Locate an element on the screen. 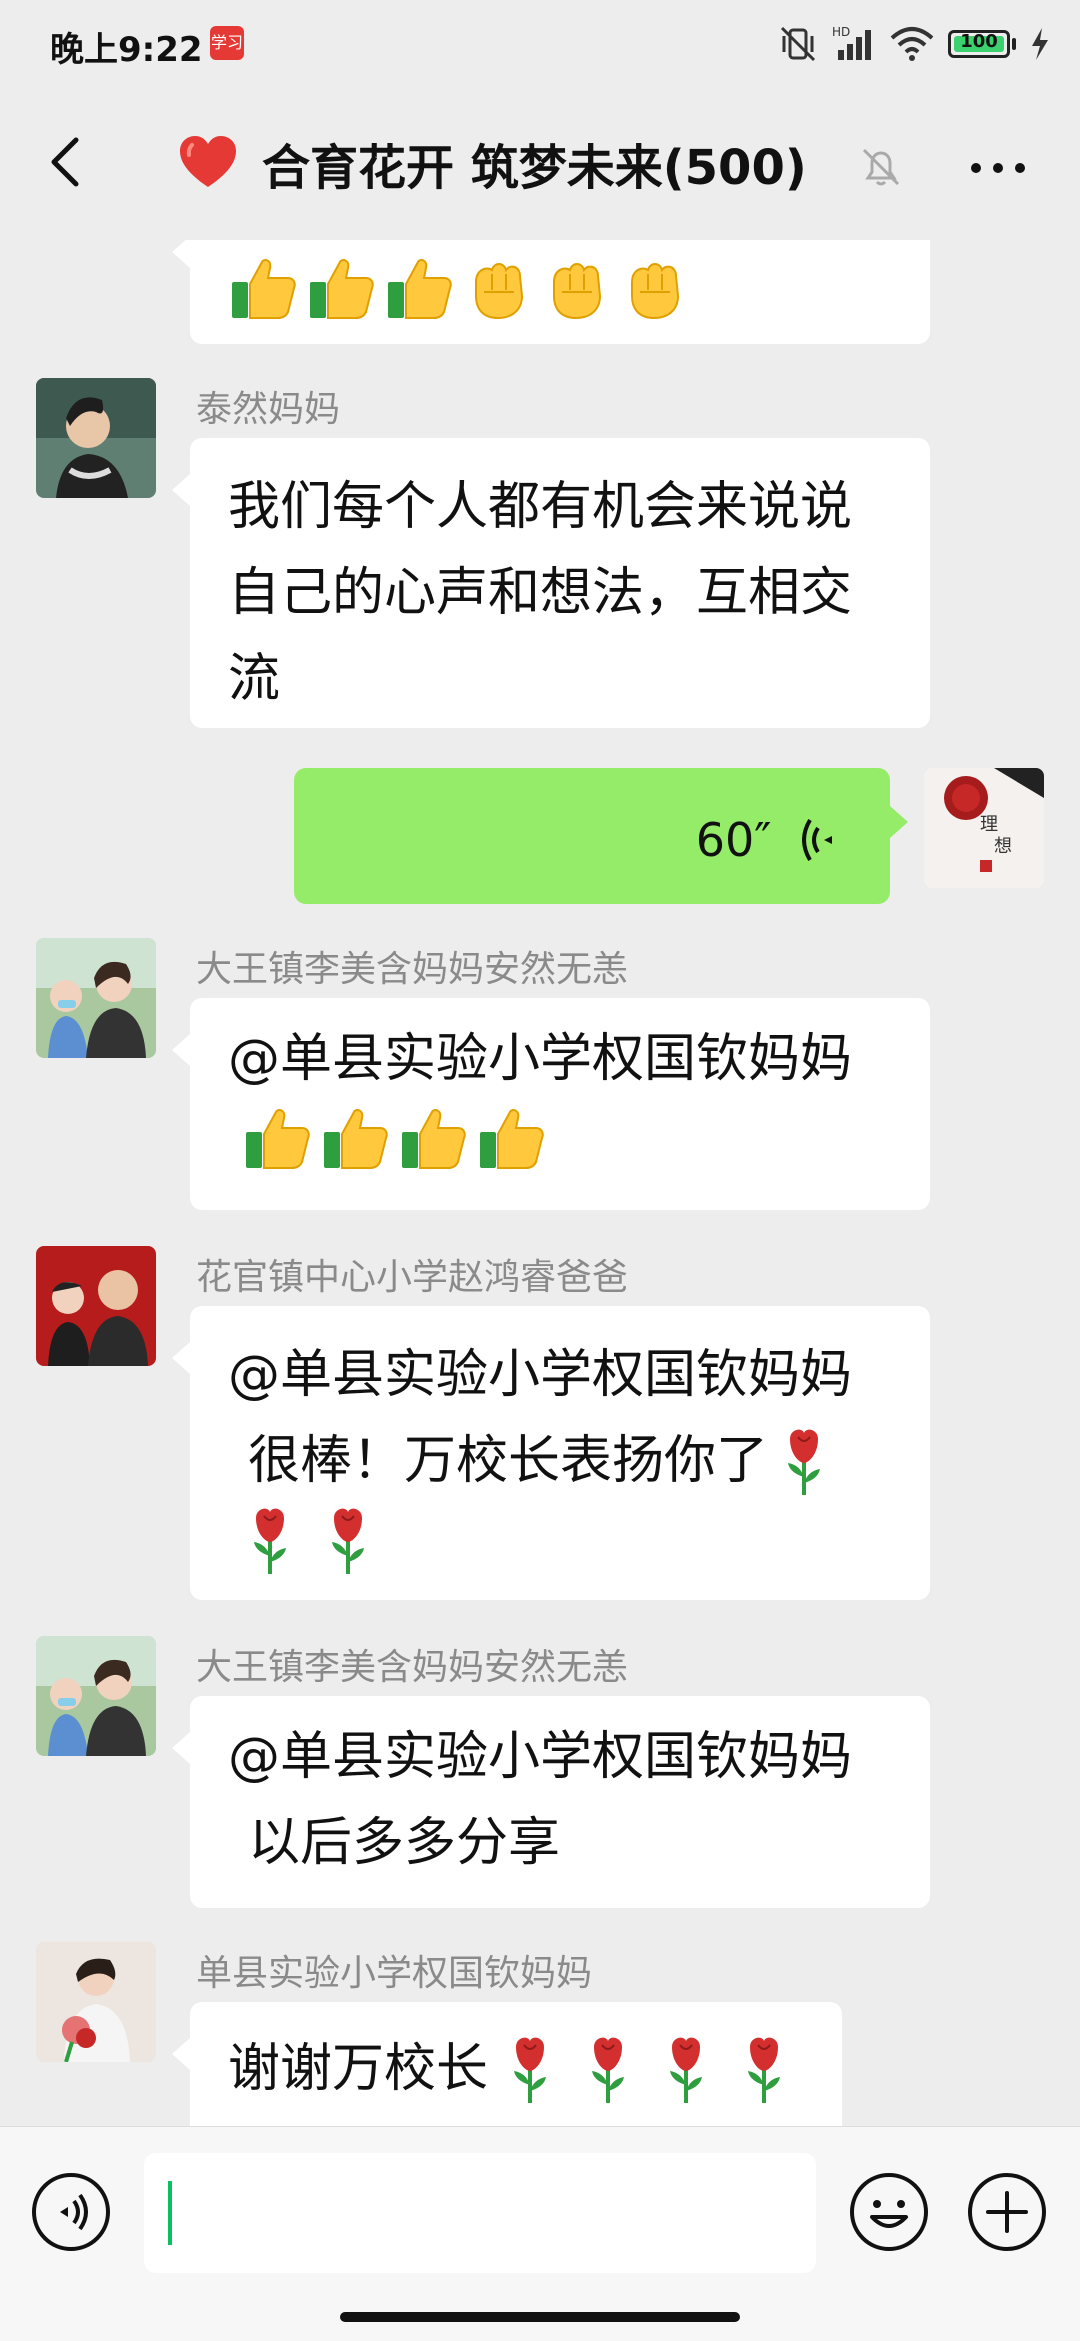 This screenshot has width=1080, height=2341. message-text: 我们每个人都有机会来说说自己的心声和想法，互相交流 is located at coordinates (540, 593).